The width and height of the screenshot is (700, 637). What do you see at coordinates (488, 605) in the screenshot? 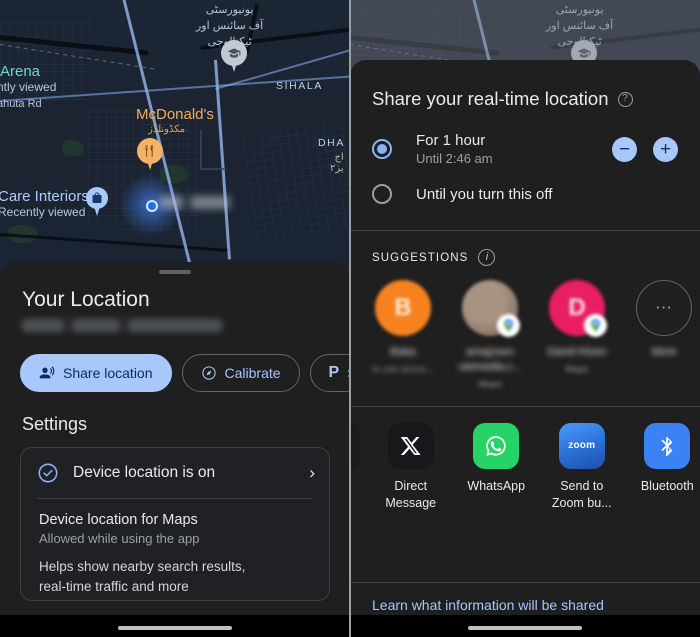
I see `learn-more-link: Learn what information will be shared` at bounding box center [488, 605].